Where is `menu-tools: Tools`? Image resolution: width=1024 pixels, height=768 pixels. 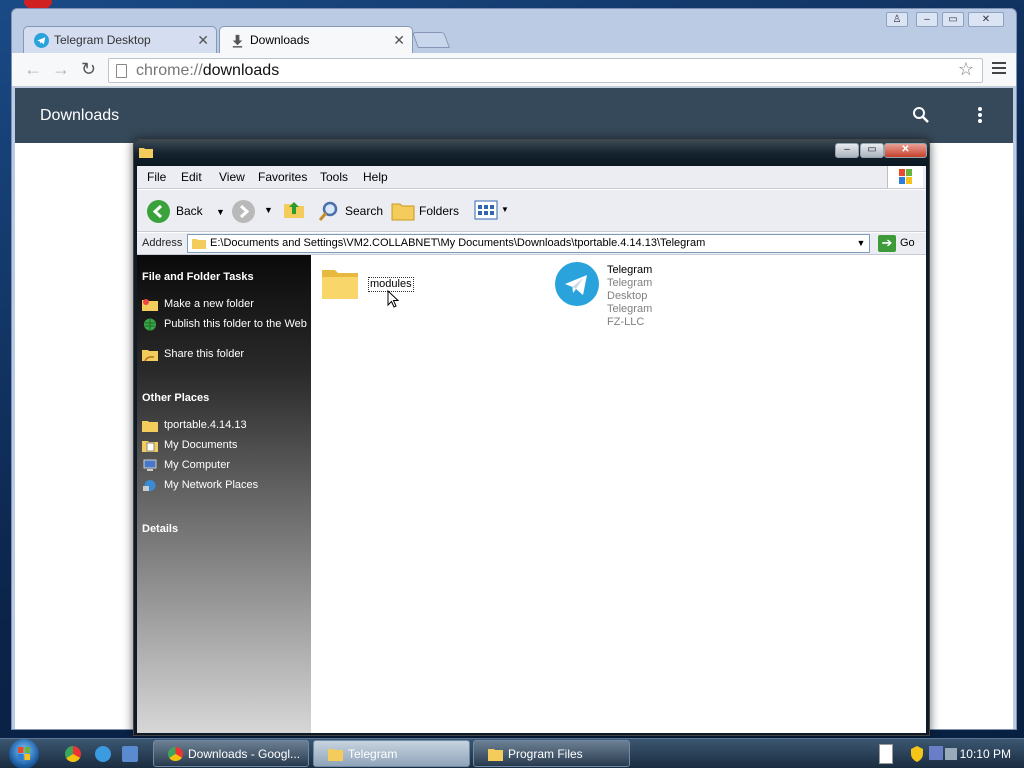
menu-tools: Tools is located at coordinates (334, 177).